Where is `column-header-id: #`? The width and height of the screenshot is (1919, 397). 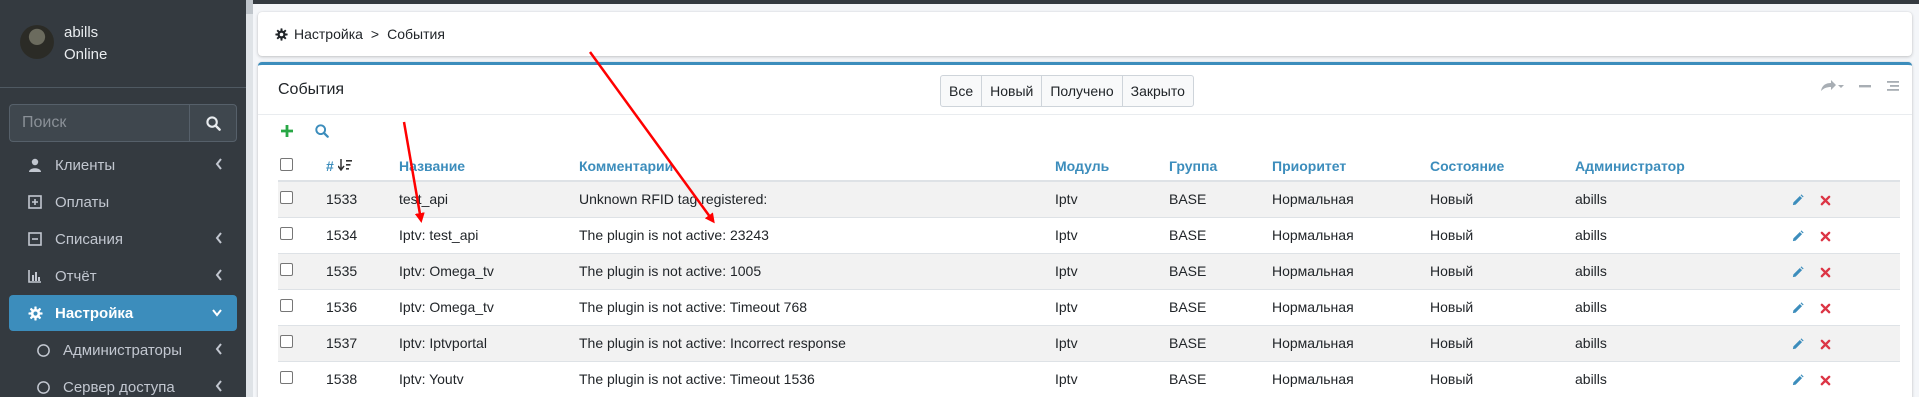
column-header-id: # is located at coordinates (362, 164).